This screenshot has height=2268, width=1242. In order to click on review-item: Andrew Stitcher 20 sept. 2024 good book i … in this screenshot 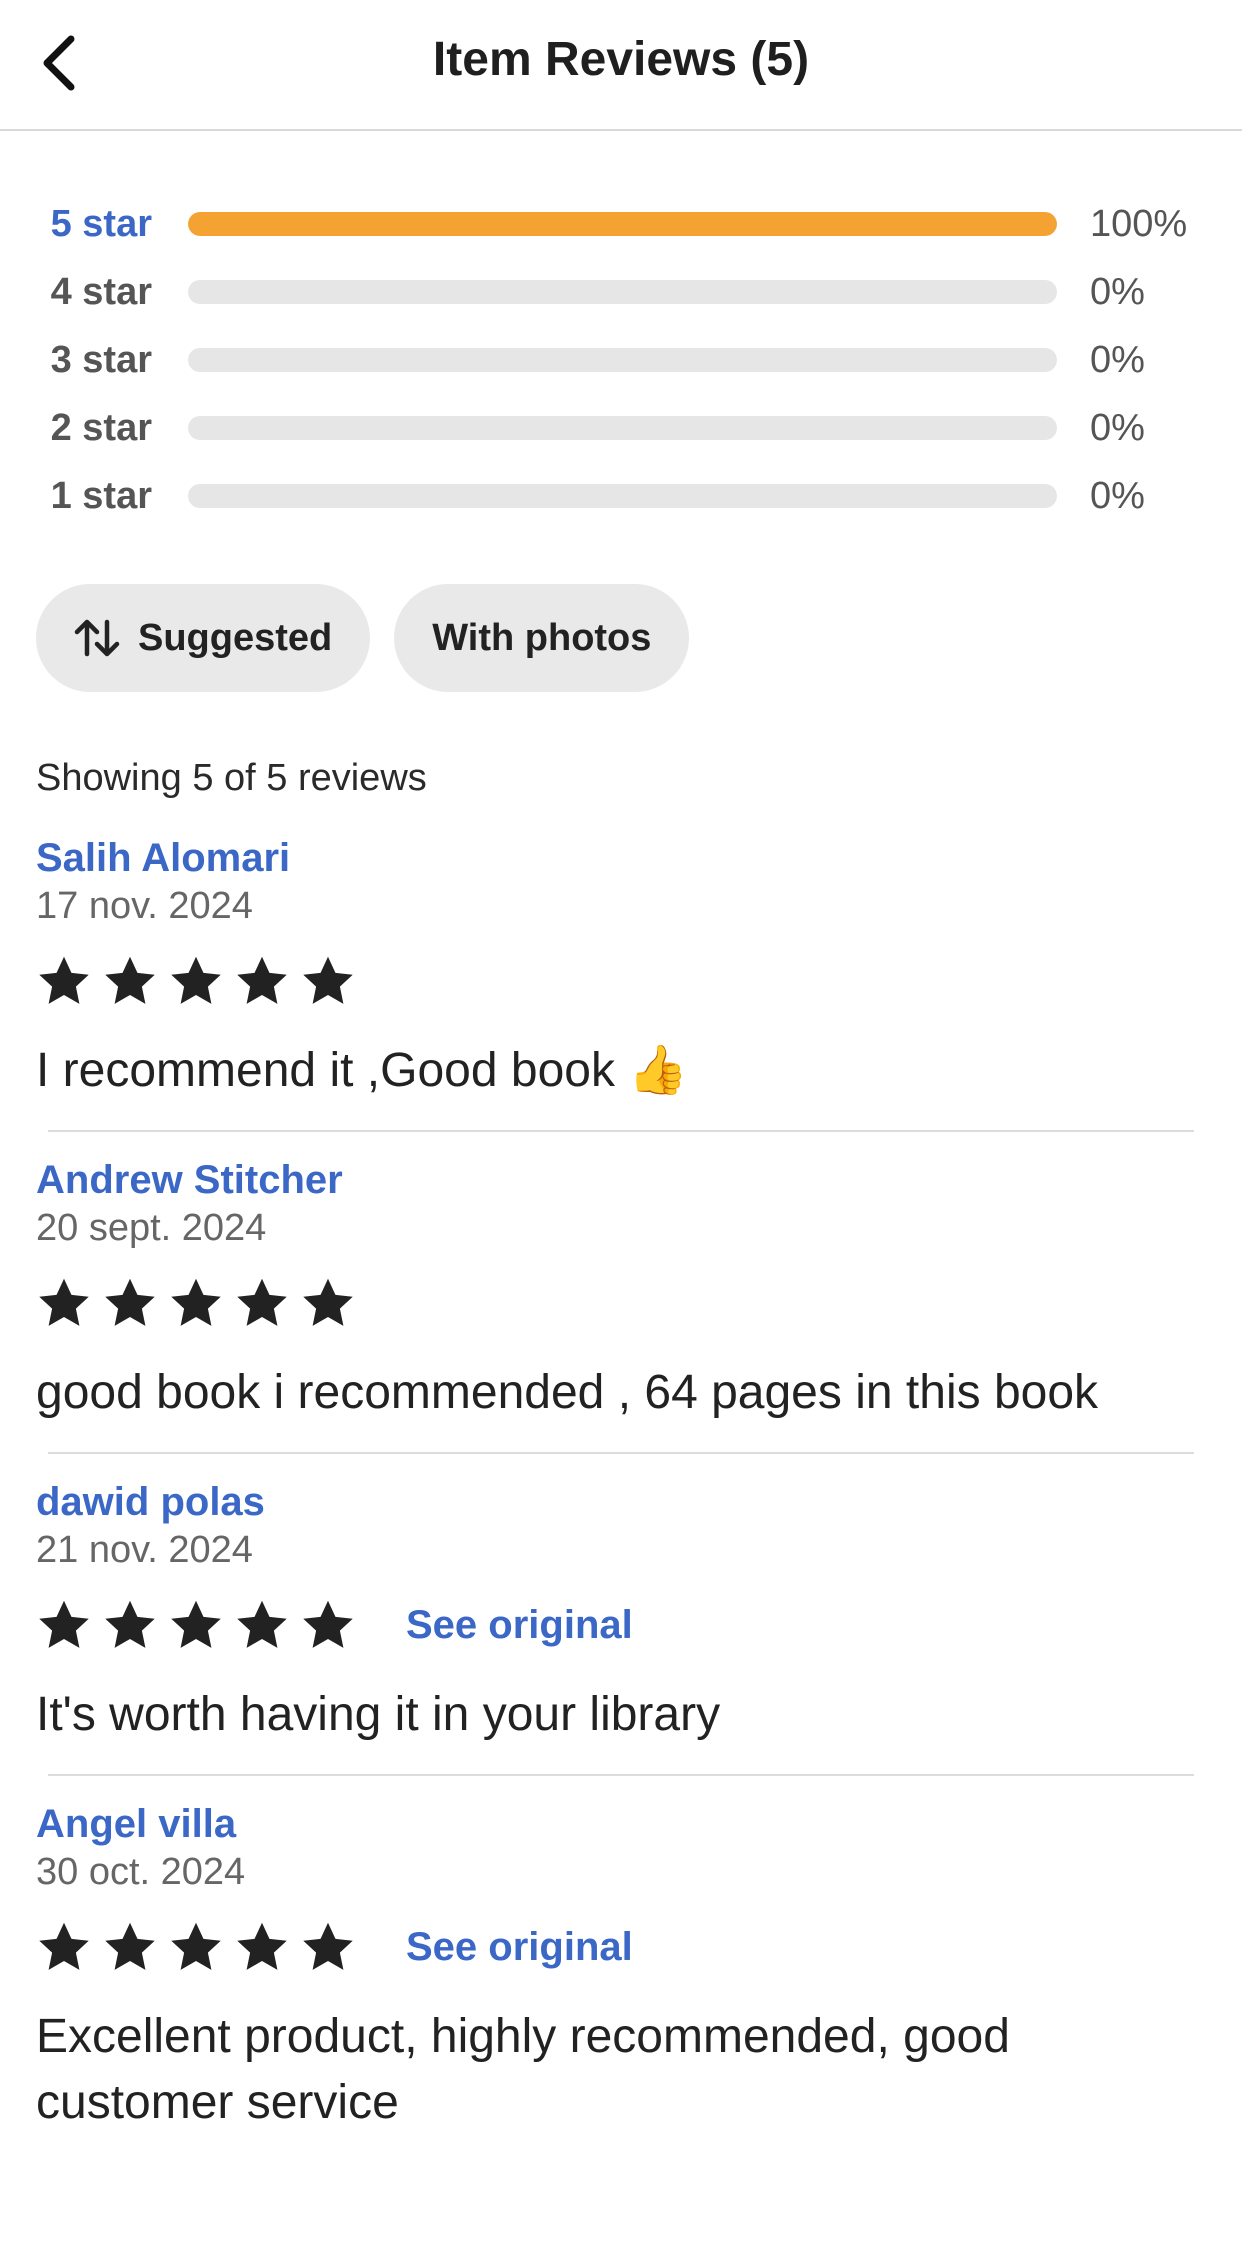, I will do `click(621, 1290)`.